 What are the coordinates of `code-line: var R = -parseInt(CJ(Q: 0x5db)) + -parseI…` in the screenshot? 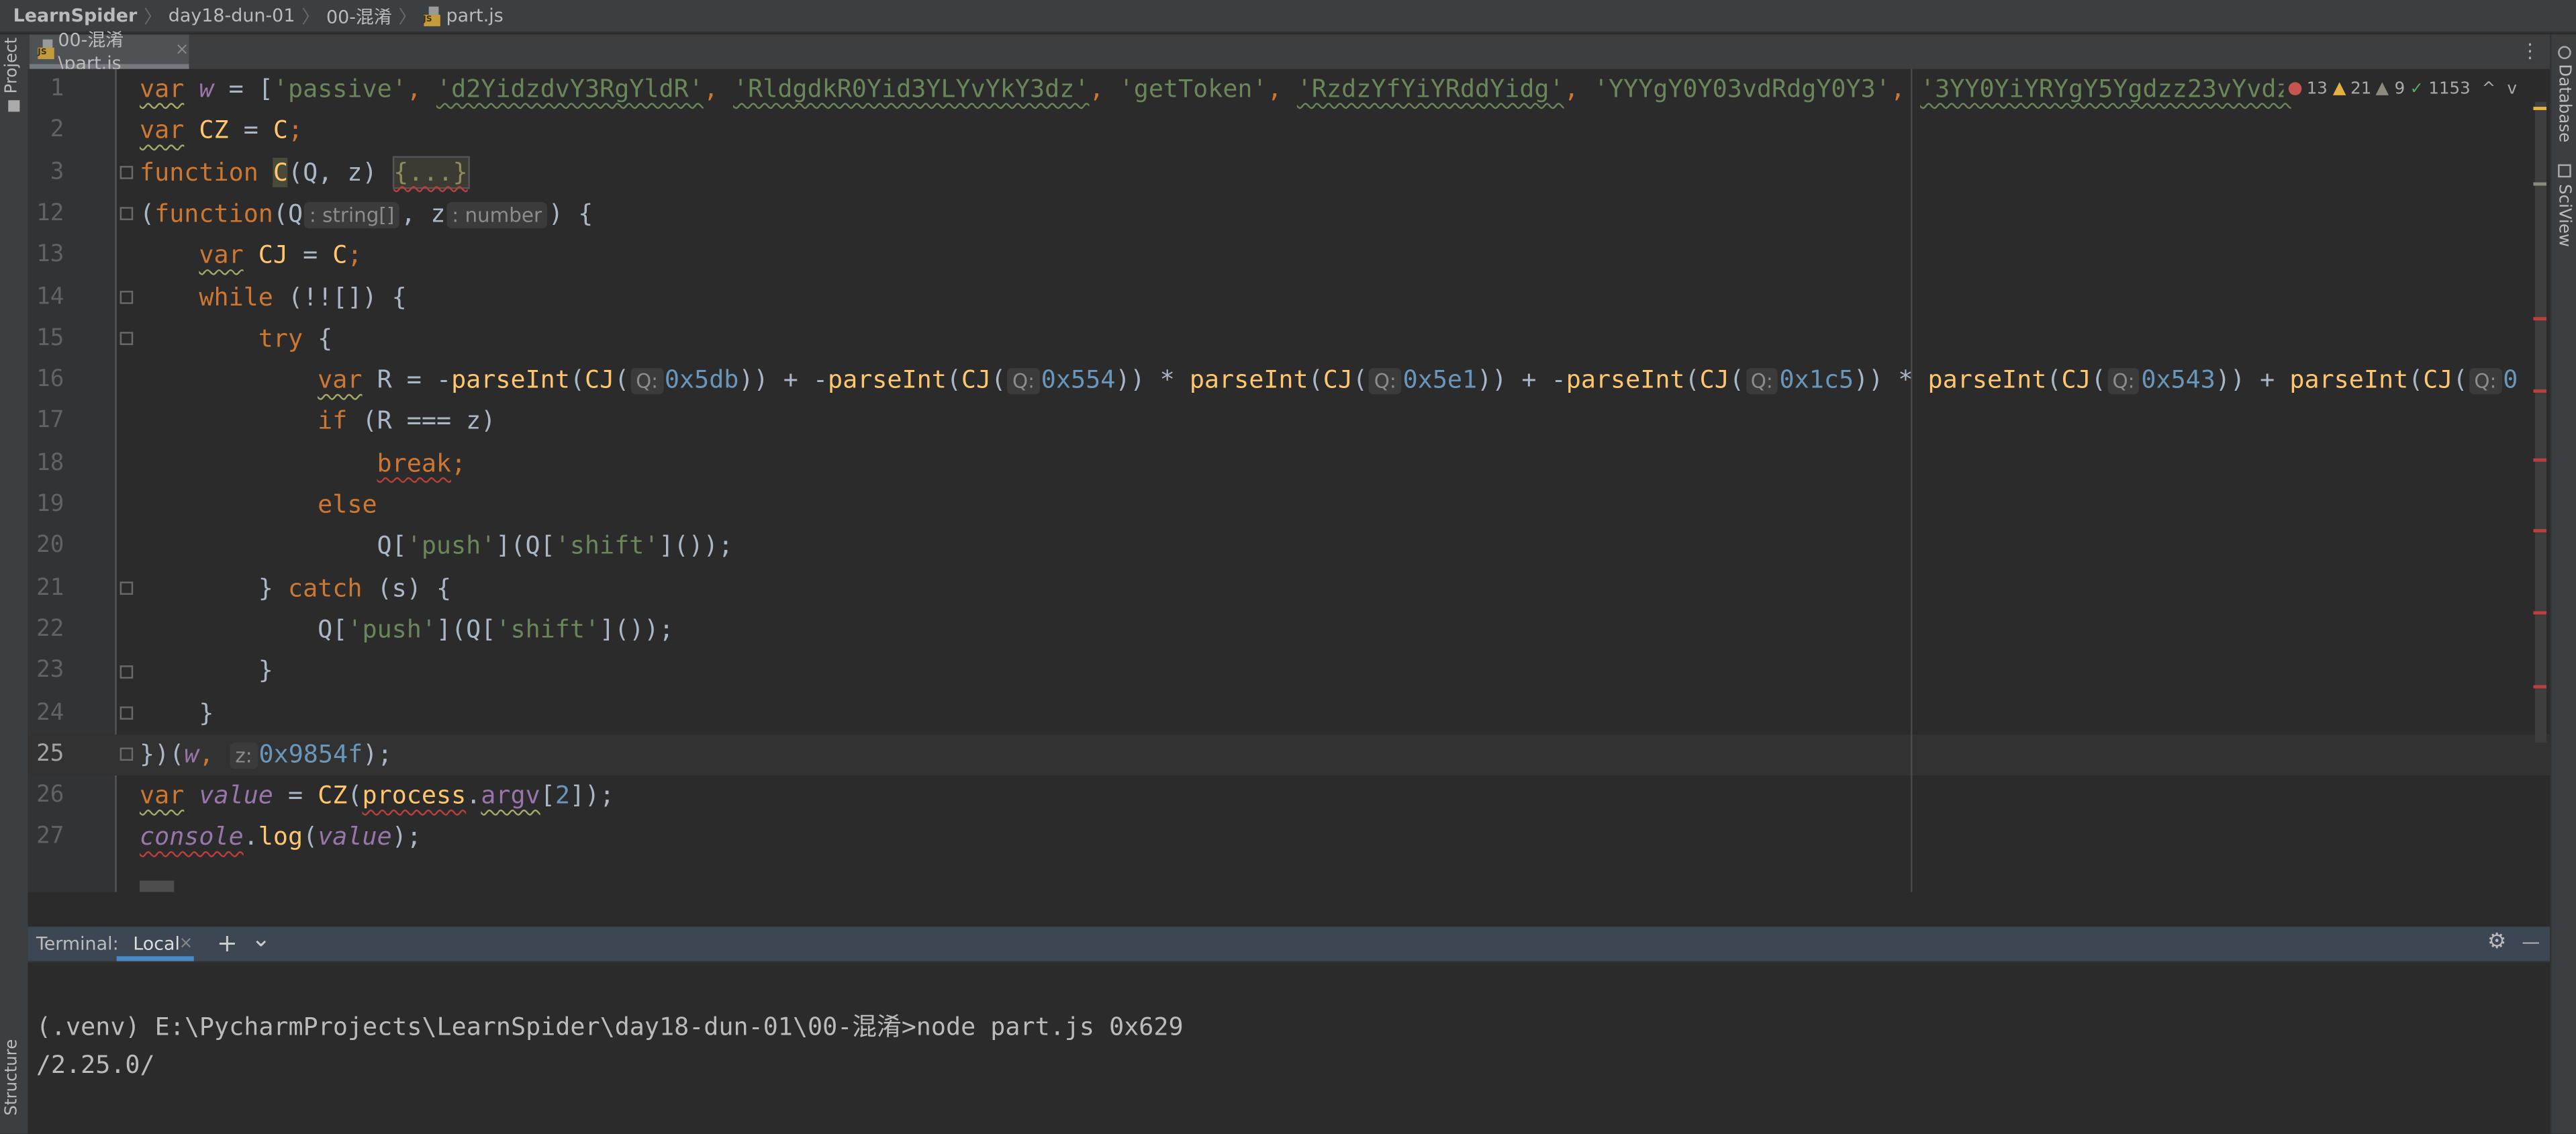 It's located at (1418, 380).